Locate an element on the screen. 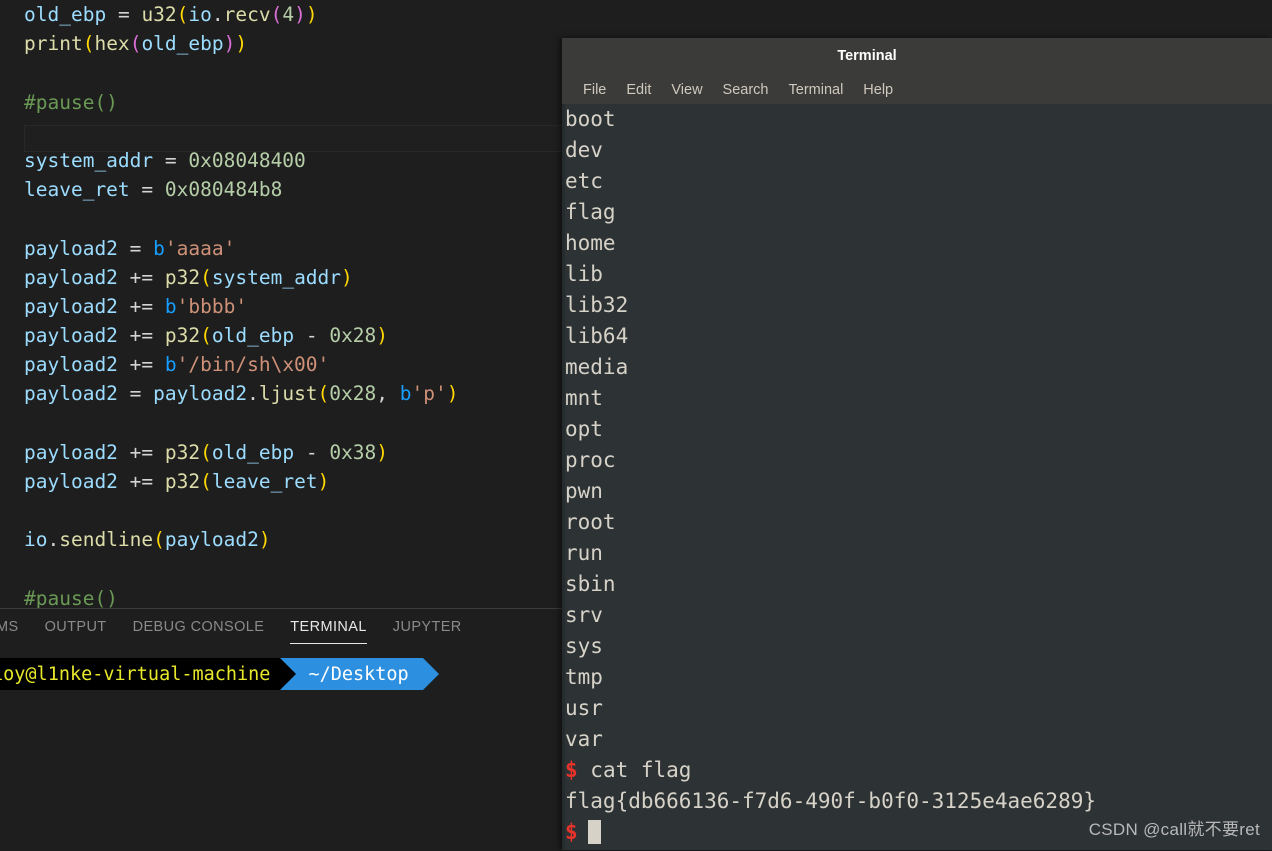  tab-jupyter: JUPYTER is located at coordinates (427, 627).